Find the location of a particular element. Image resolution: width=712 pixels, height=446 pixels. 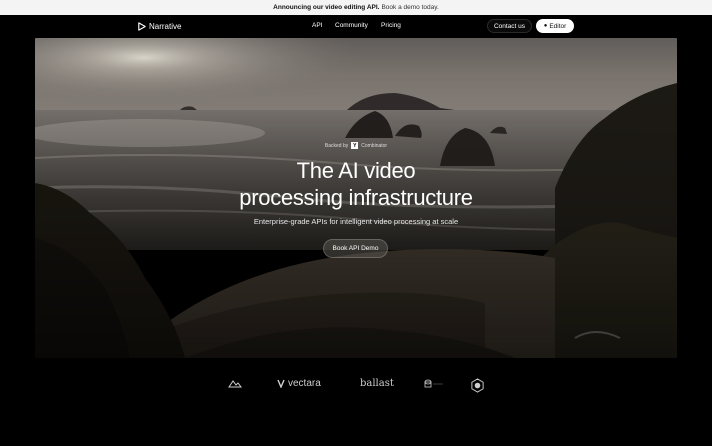

hexagon-icon is located at coordinates (477, 385).